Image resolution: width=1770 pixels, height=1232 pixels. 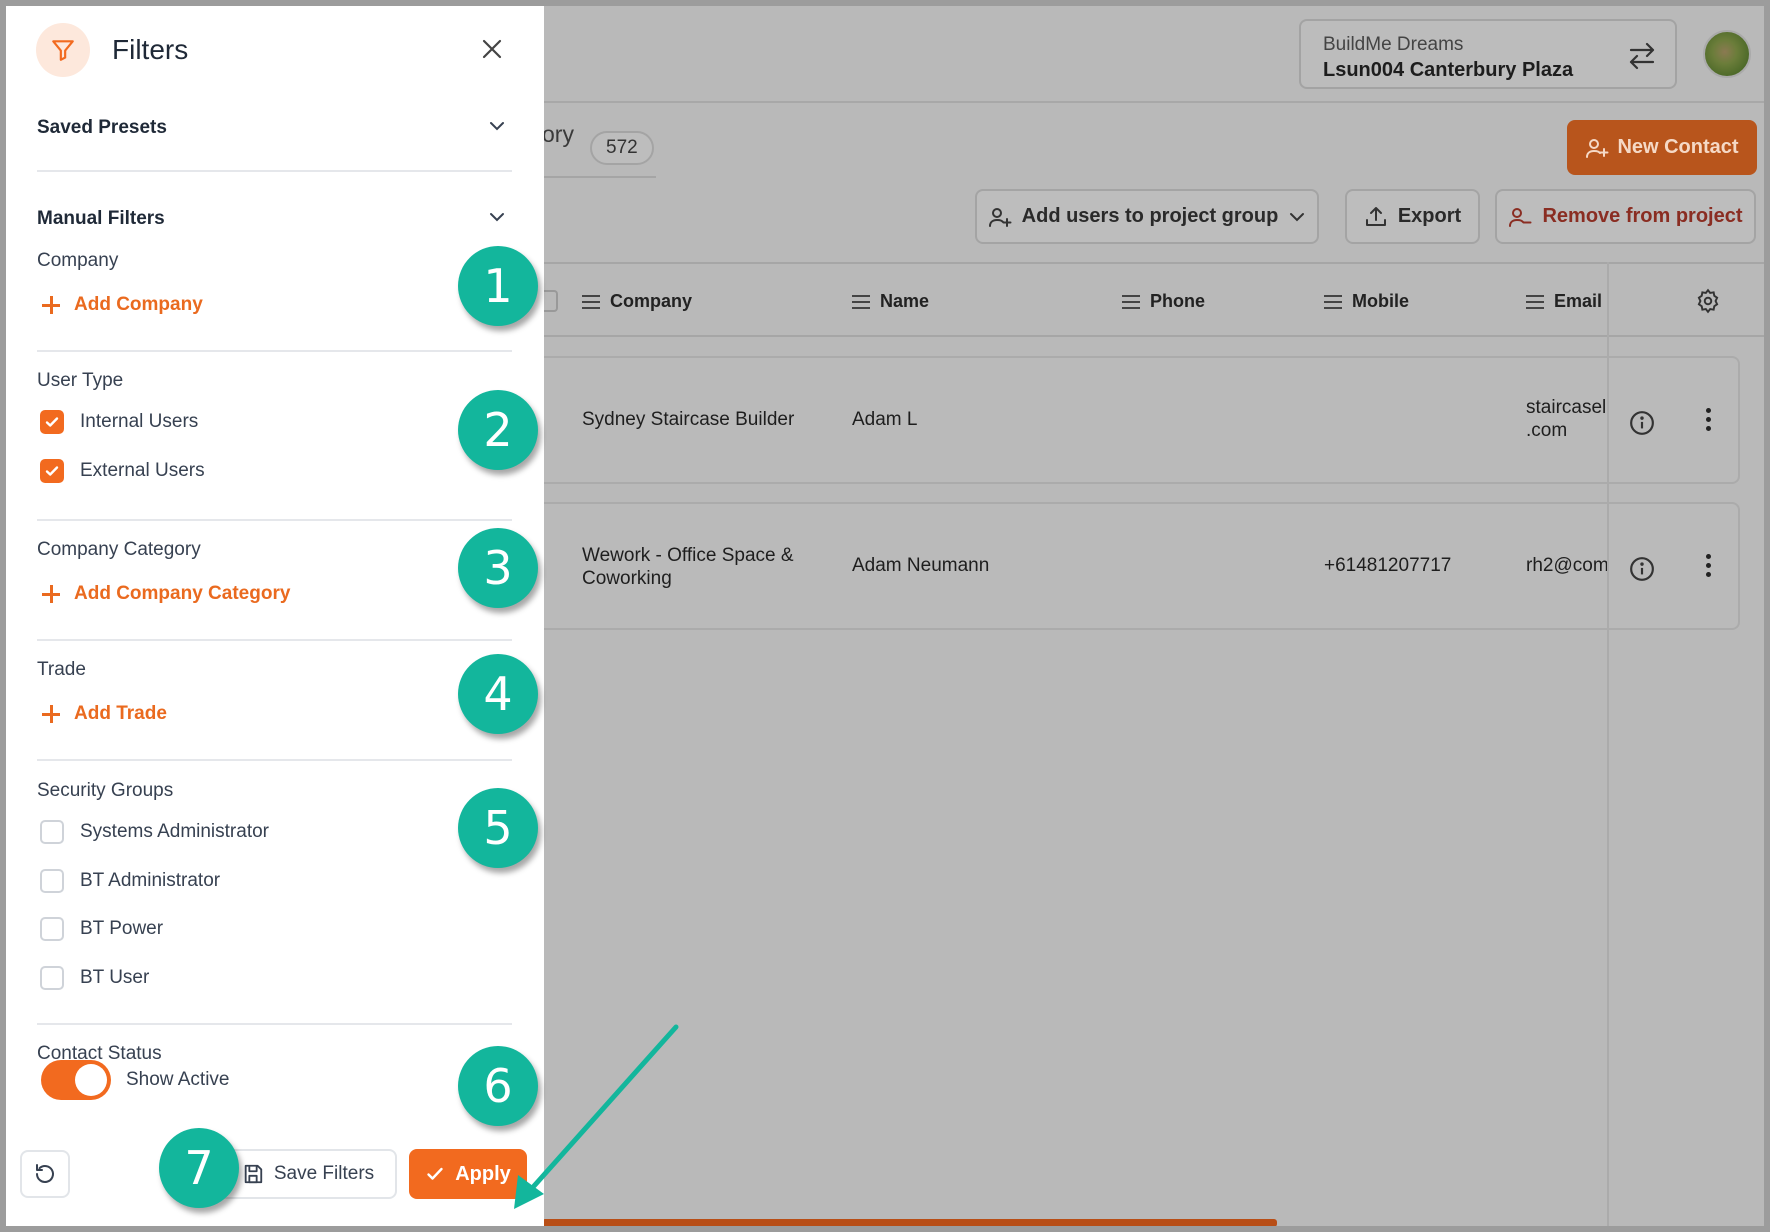 I want to click on callout-1: 1, so click(x=498, y=286).